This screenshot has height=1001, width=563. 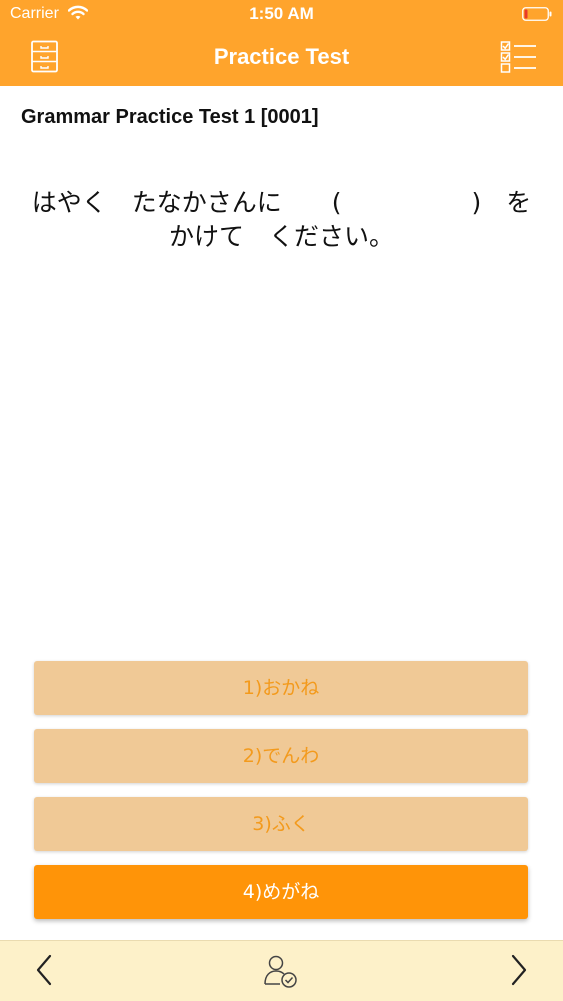 What do you see at coordinates (281, 756) in the screenshot?
I see `answer-option-2: 2)でんわ` at bounding box center [281, 756].